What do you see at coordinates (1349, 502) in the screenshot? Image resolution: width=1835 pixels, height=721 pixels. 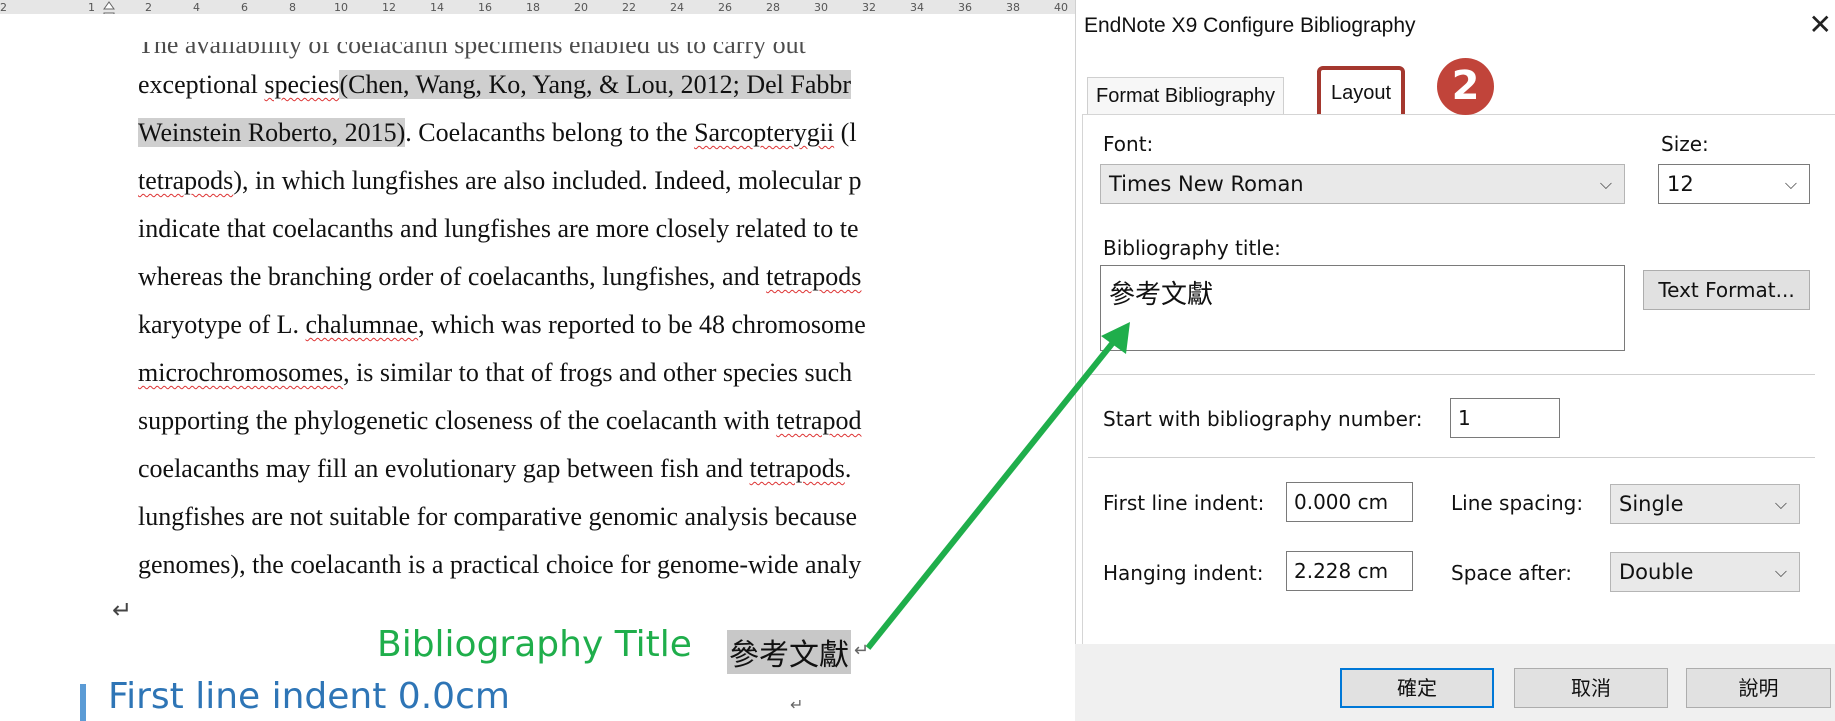 I see `first-line-indent-input: 0.000 cm` at bounding box center [1349, 502].